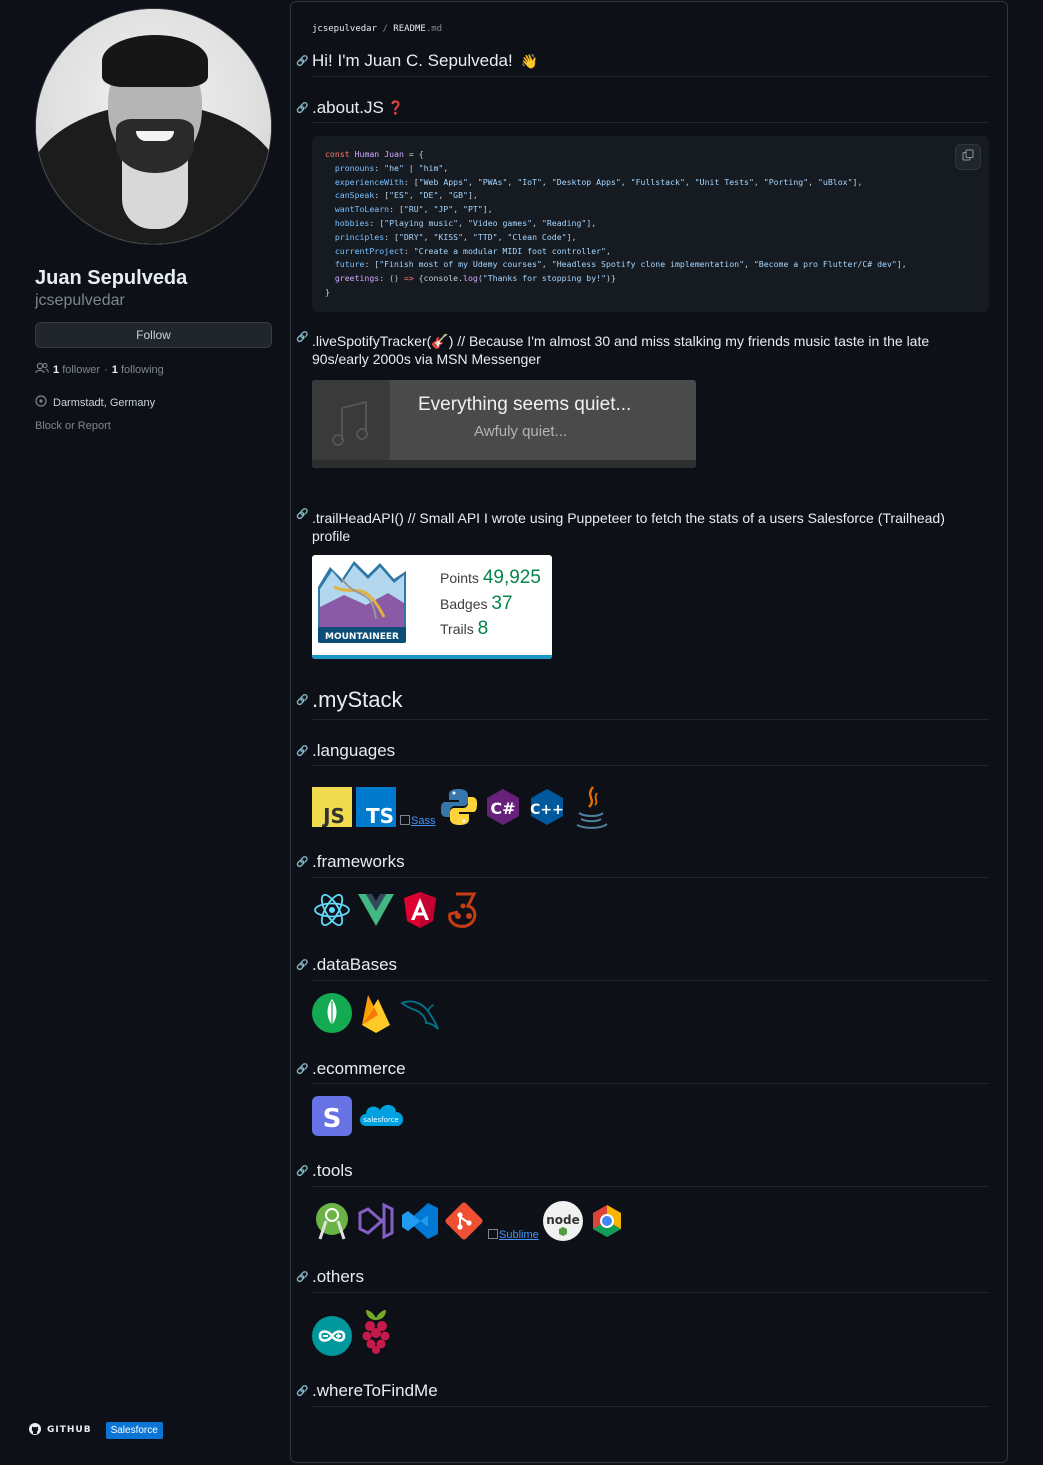 This screenshot has width=1043, height=1465. What do you see at coordinates (380, 1120) in the screenshot?
I see `salesforce-logo-text: salesforce` at bounding box center [380, 1120].